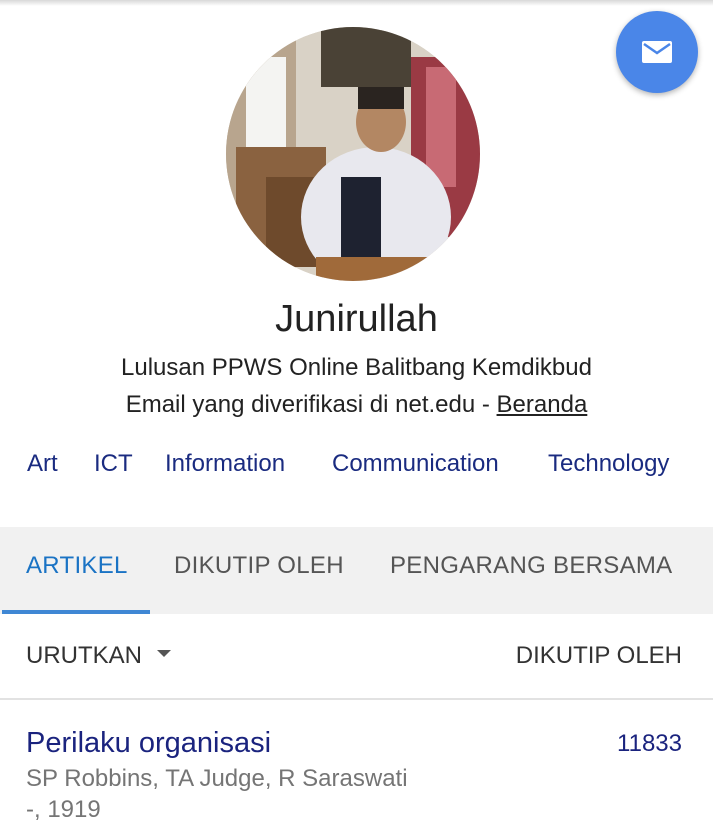 Image resolution: width=713 pixels, height=834 pixels. I want to click on article-venue: -, 1919, so click(63, 809).